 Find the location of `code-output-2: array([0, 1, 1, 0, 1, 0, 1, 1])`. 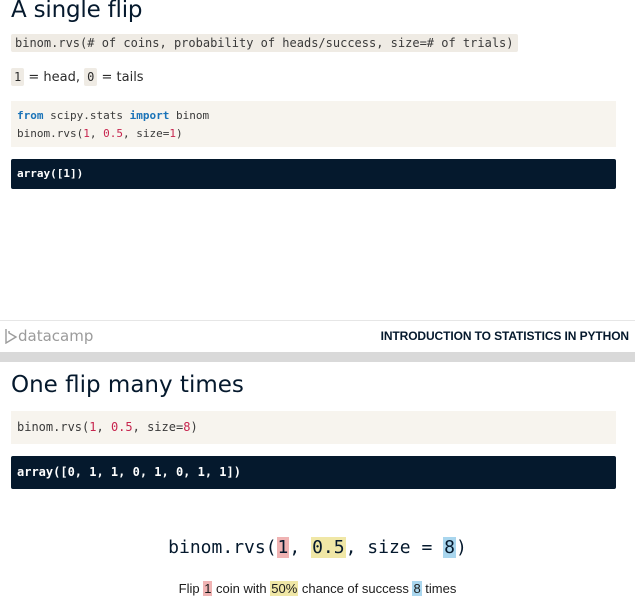

code-output-2: array([0, 1, 1, 0, 1, 0, 1, 1]) is located at coordinates (313, 472).